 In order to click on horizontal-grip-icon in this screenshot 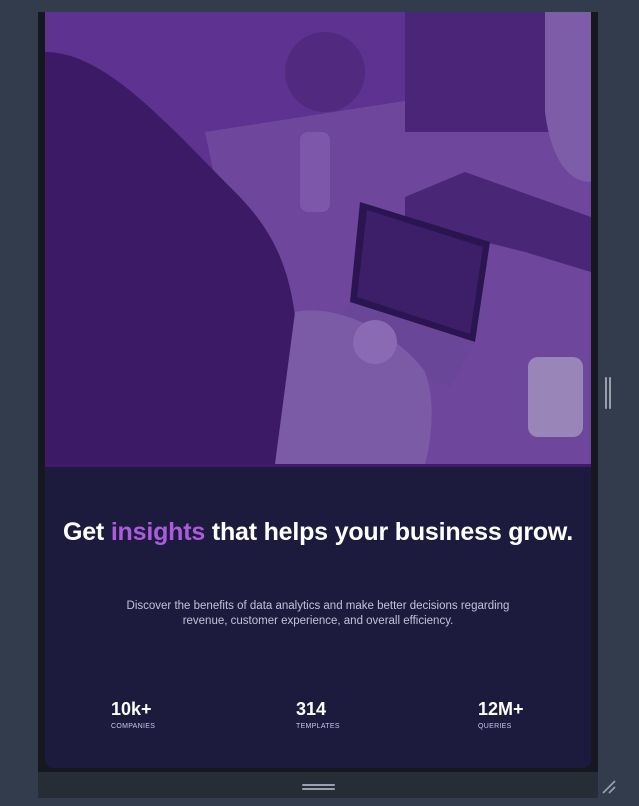, I will do `click(318, 788)`.